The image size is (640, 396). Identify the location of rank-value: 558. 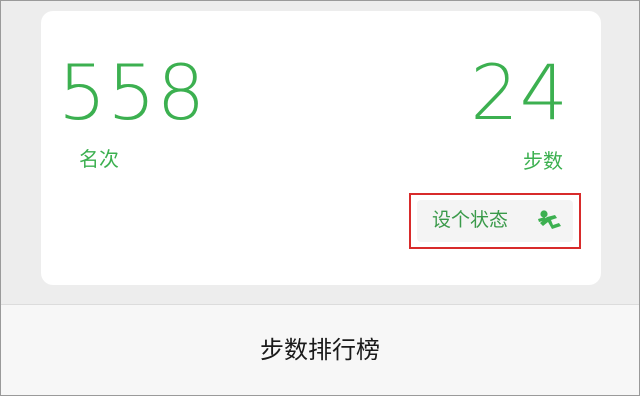
(132, 92).